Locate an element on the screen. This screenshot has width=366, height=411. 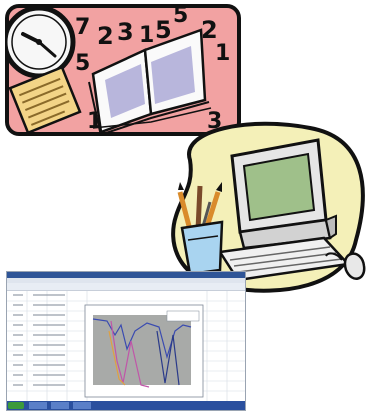
start-button is located at coordinates (16, 405).